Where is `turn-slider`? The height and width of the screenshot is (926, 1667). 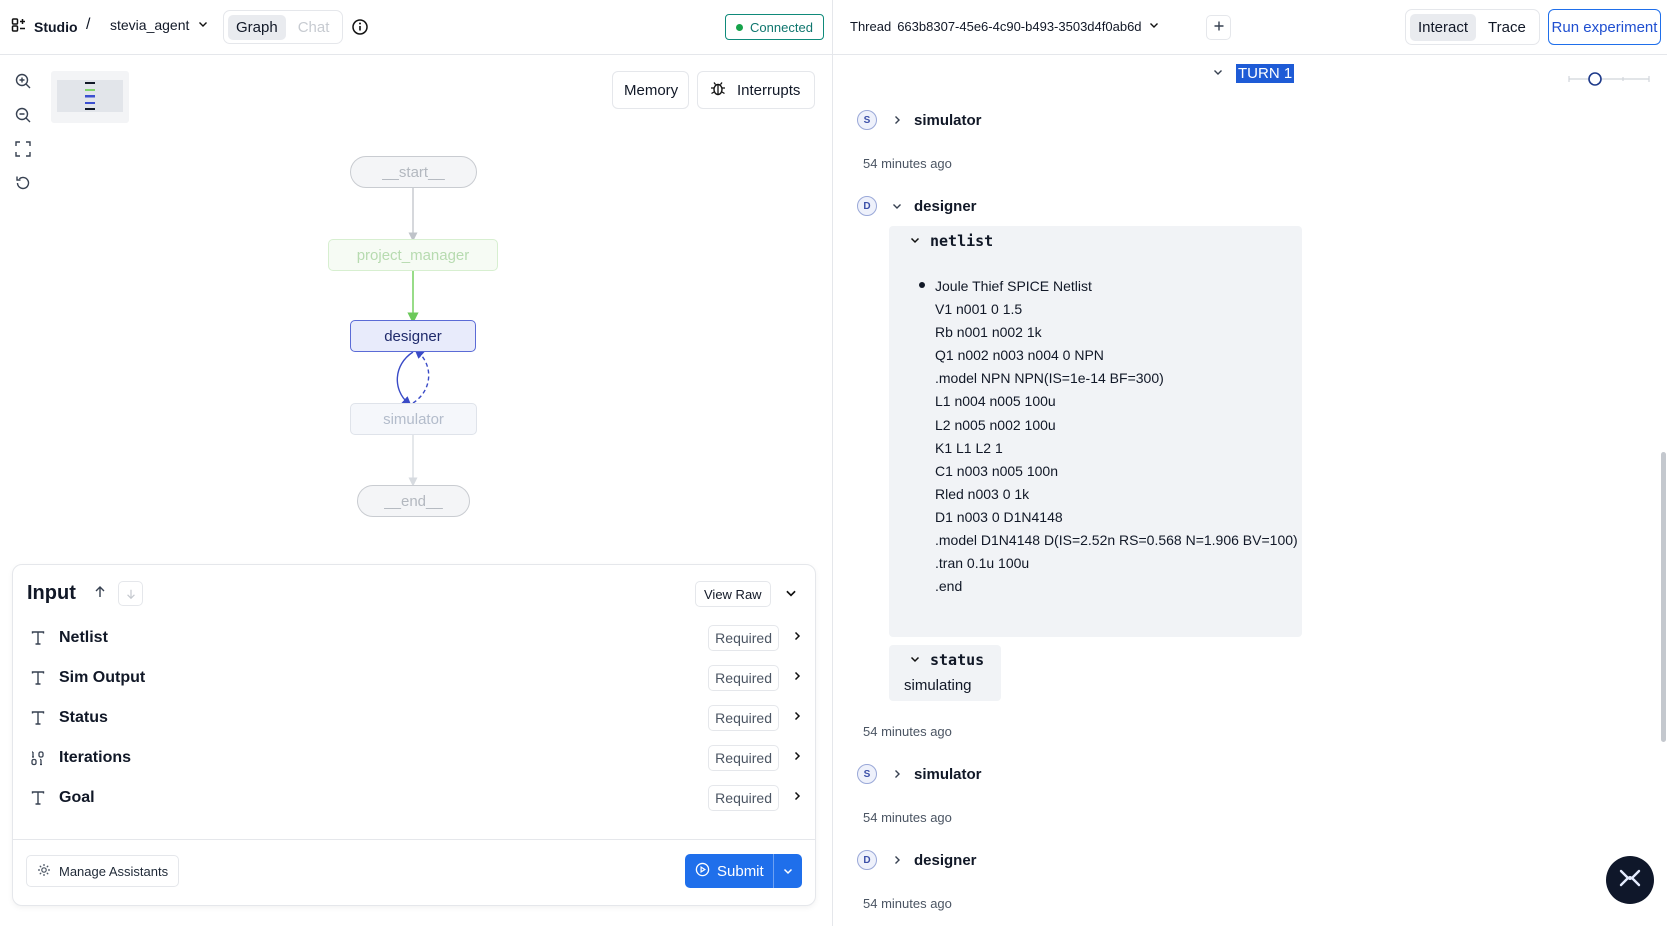
turn-slider is located at coordinates (1609, 80).